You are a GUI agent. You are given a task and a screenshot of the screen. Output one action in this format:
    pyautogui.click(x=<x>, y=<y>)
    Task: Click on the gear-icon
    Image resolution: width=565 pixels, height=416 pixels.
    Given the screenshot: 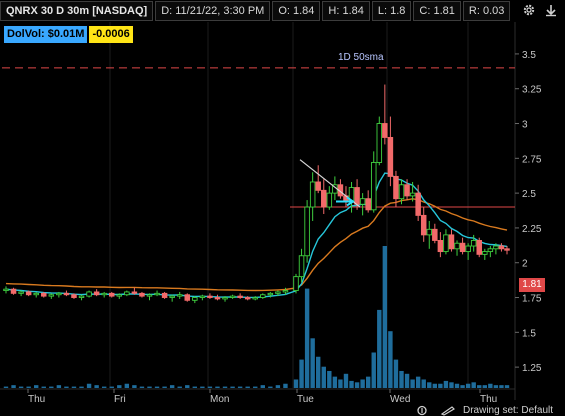 What is the action you would take?
    pyautogui.click(x=529, y=10)
    